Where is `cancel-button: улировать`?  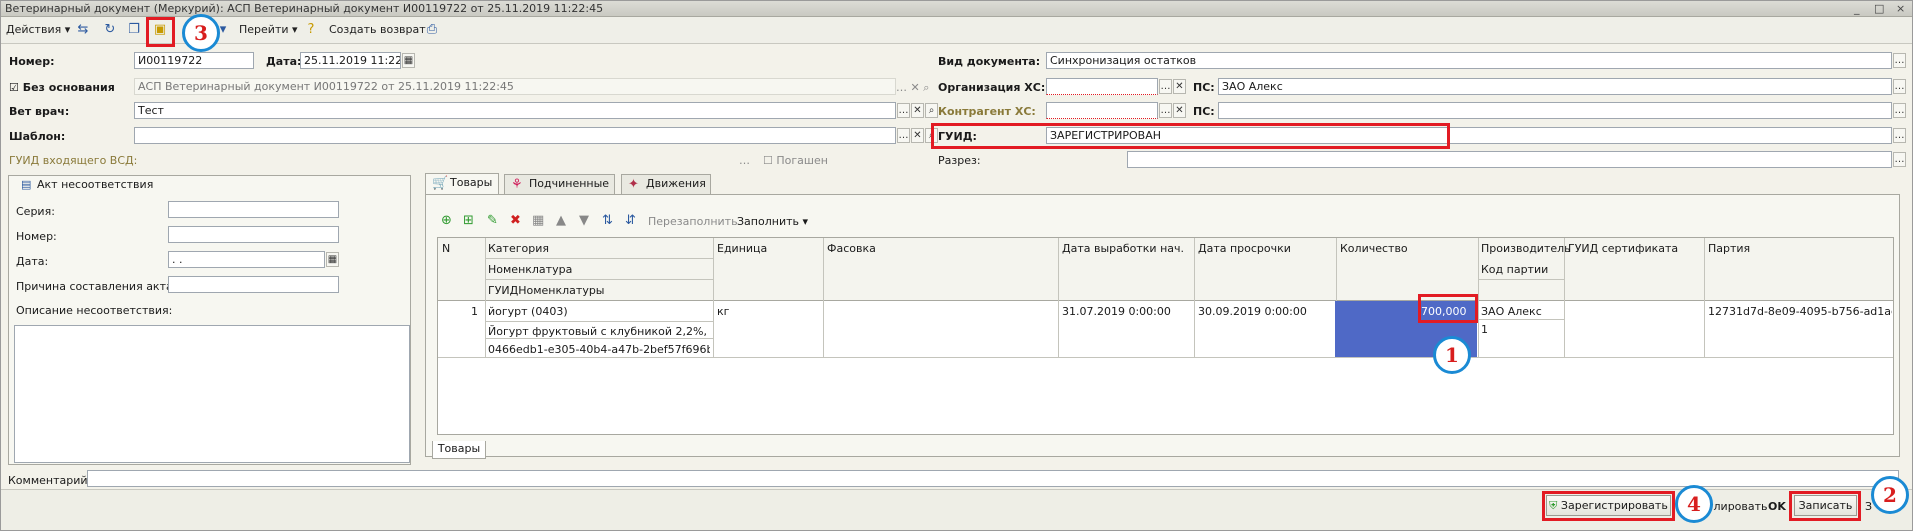 cancel-button: улировать is located at coordinates (1737, 506).